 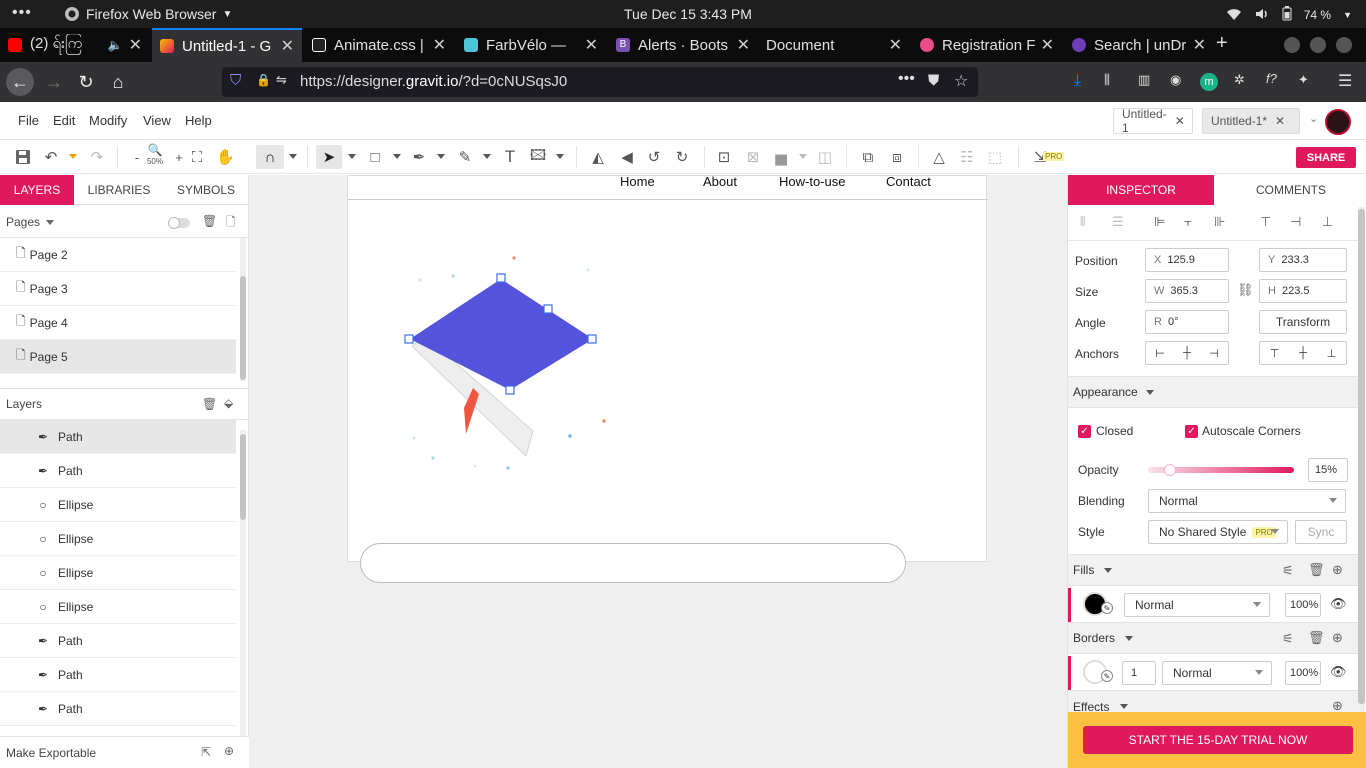 I want to click on ungroup-icon: ⊠, so click(x=753, y=157).